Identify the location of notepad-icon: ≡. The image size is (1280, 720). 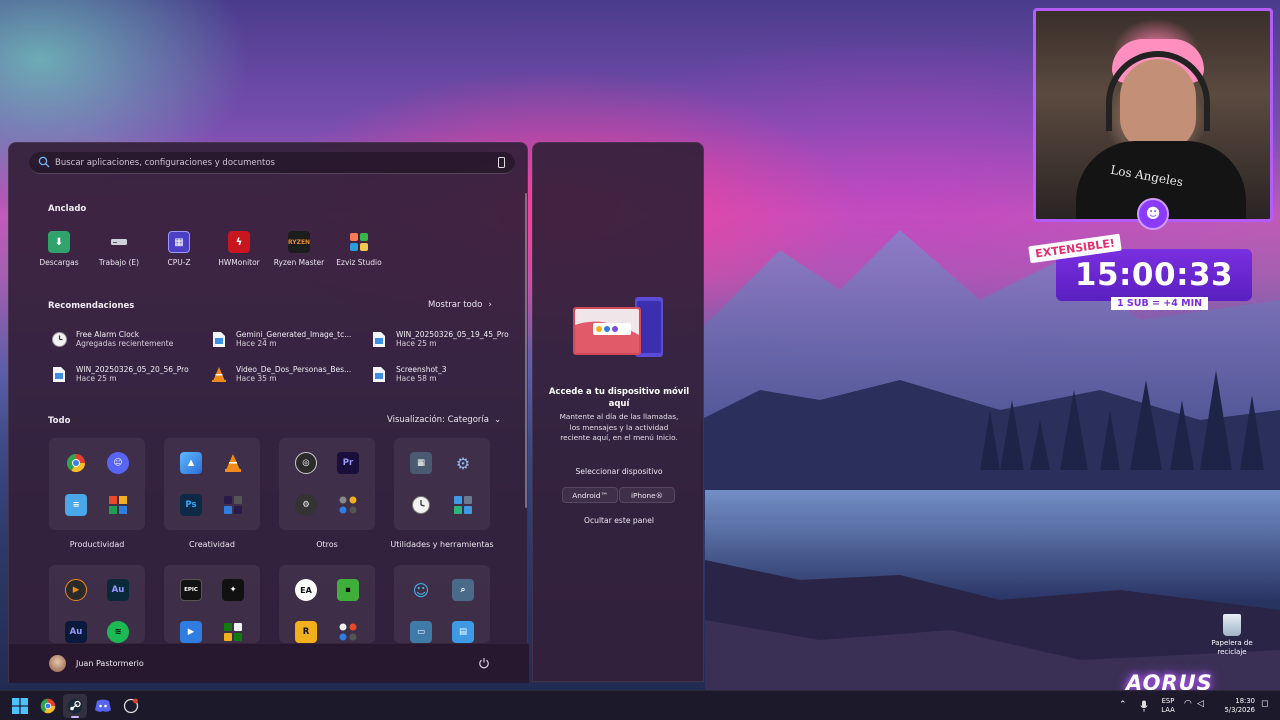
(76, 505).